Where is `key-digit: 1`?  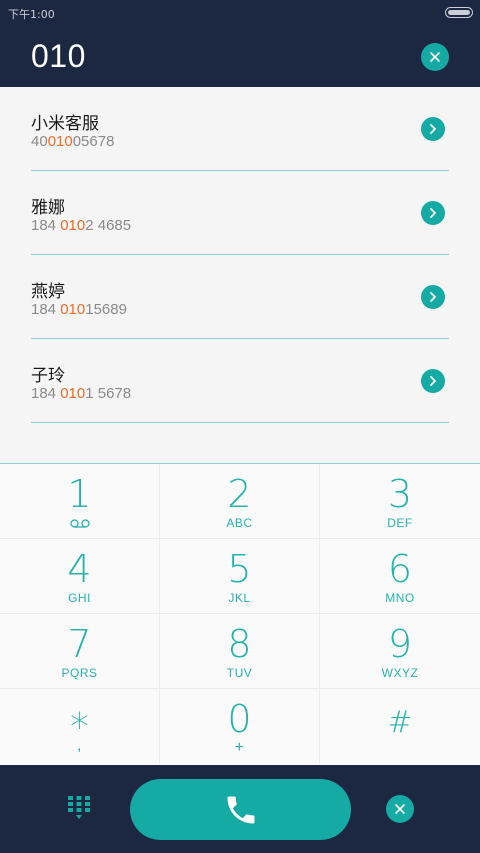
key-digit: 1 is located at coordinates (79, 494).